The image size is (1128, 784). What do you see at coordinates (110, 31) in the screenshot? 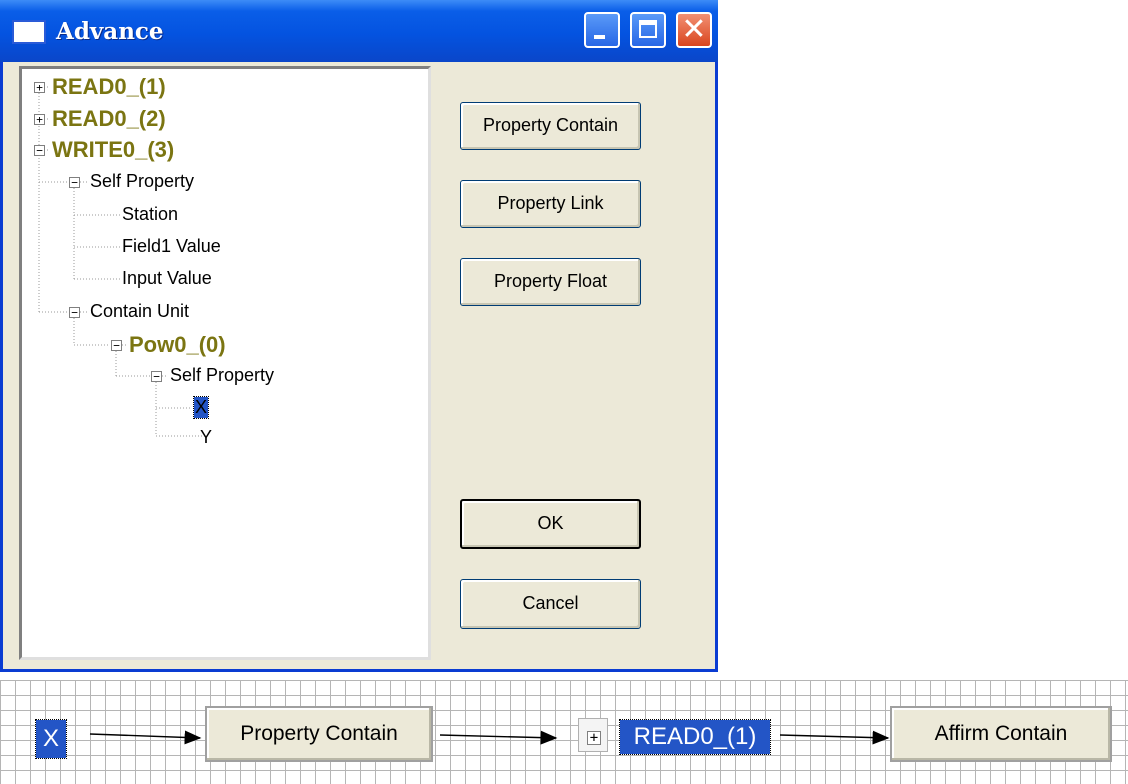
I see `window-title: Advance` at bounding box center [110, 31].